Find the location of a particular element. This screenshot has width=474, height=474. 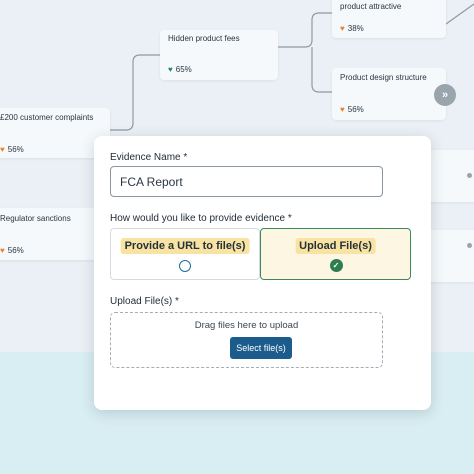

option-label: Upload File(s) is located at coordinates (335, 246).